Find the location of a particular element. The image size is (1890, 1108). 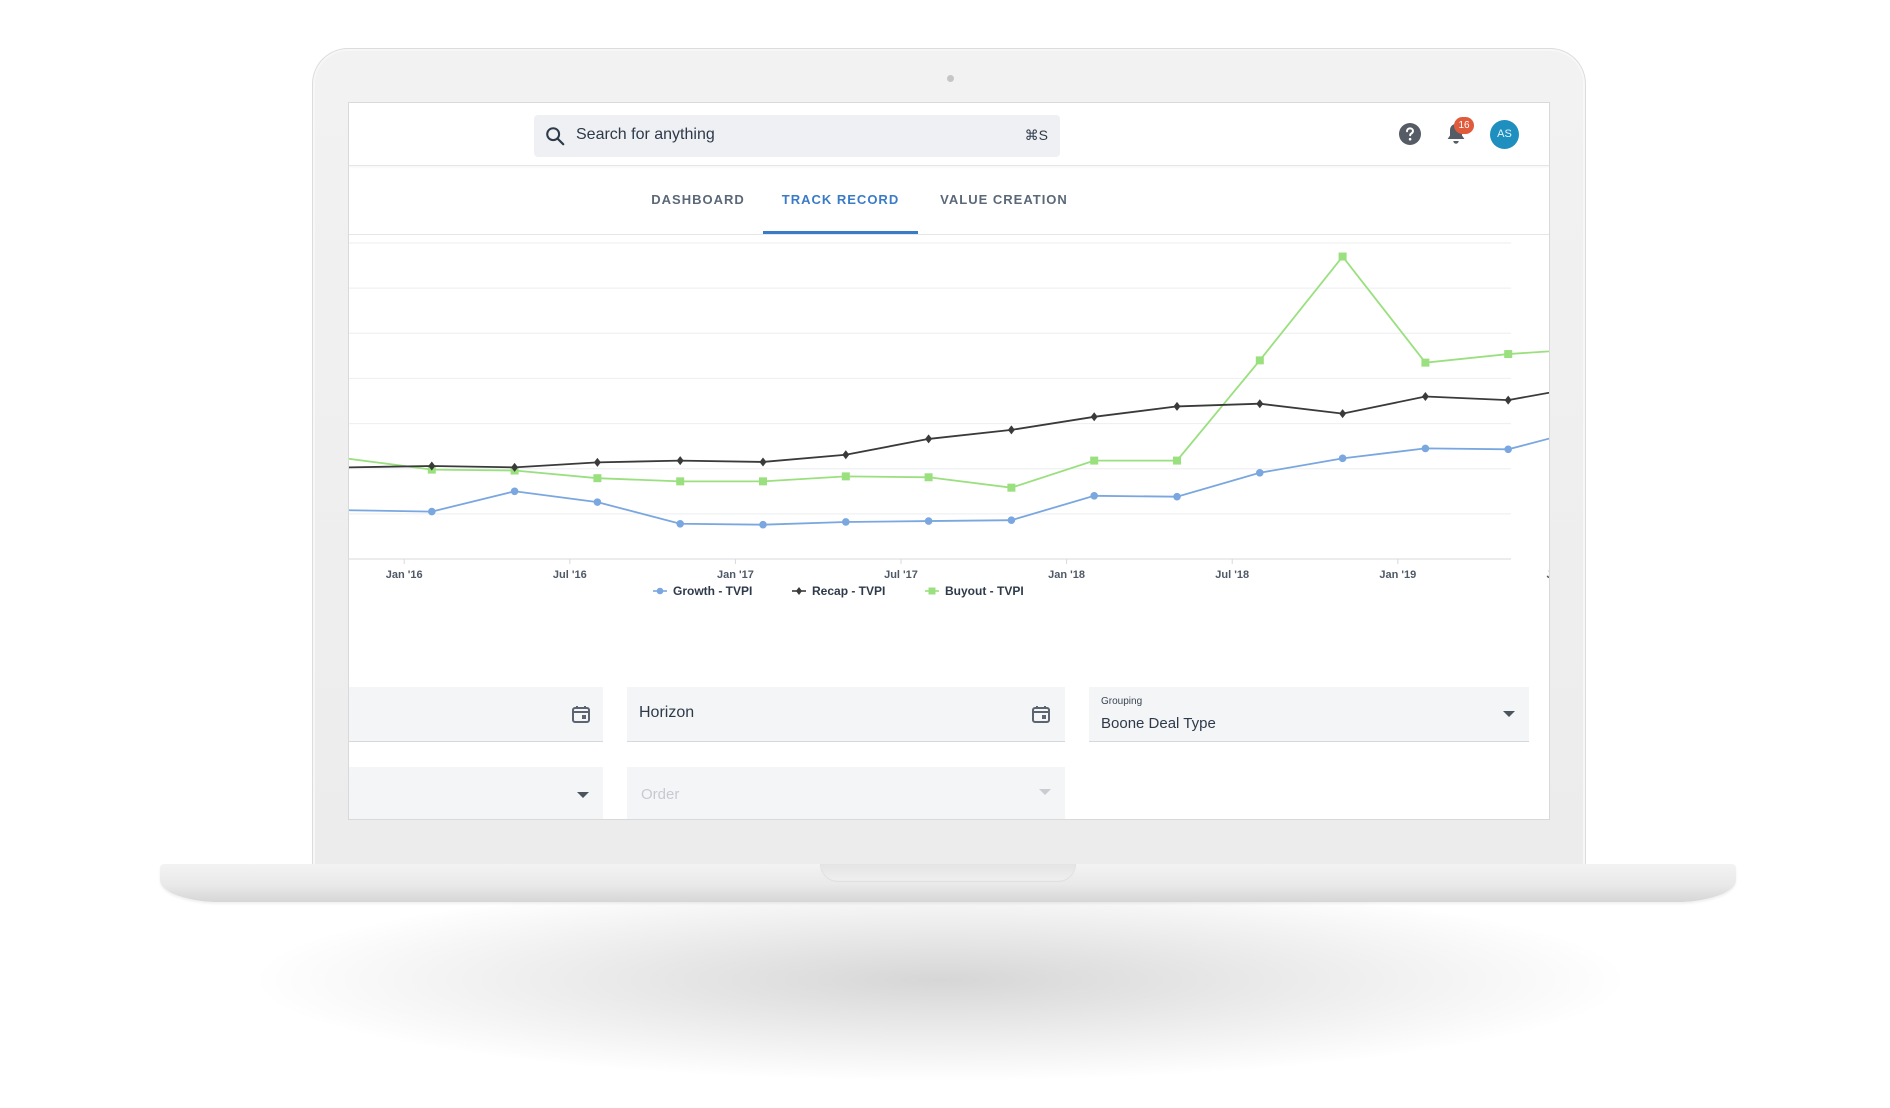

x-tick-label: Jul '16 is located at coordinates (570, 575).